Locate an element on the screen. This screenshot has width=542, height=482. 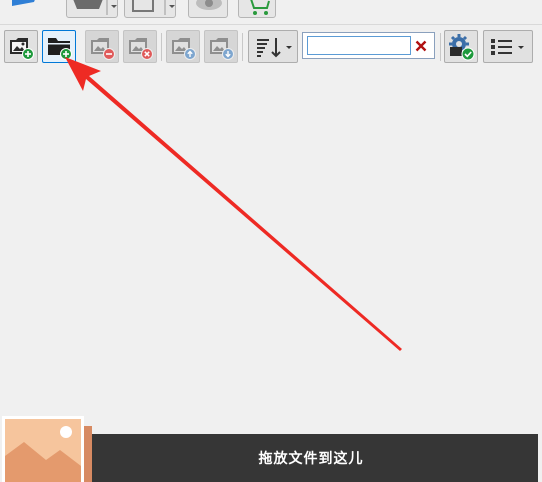
main-toolbar is located at coordinates (271, 45).